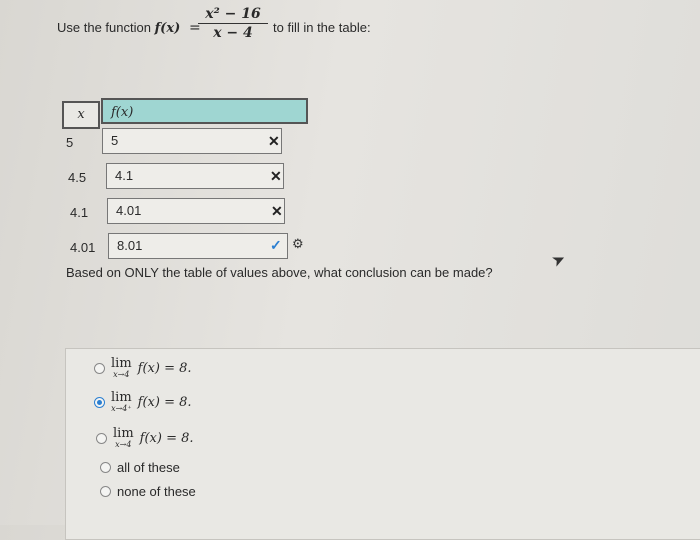 The image size is (700, 540). What do you see at coordinates (79, 212) in the screenshot?
I see `table-row-x: 4.1` at bounding box center [79, 212].